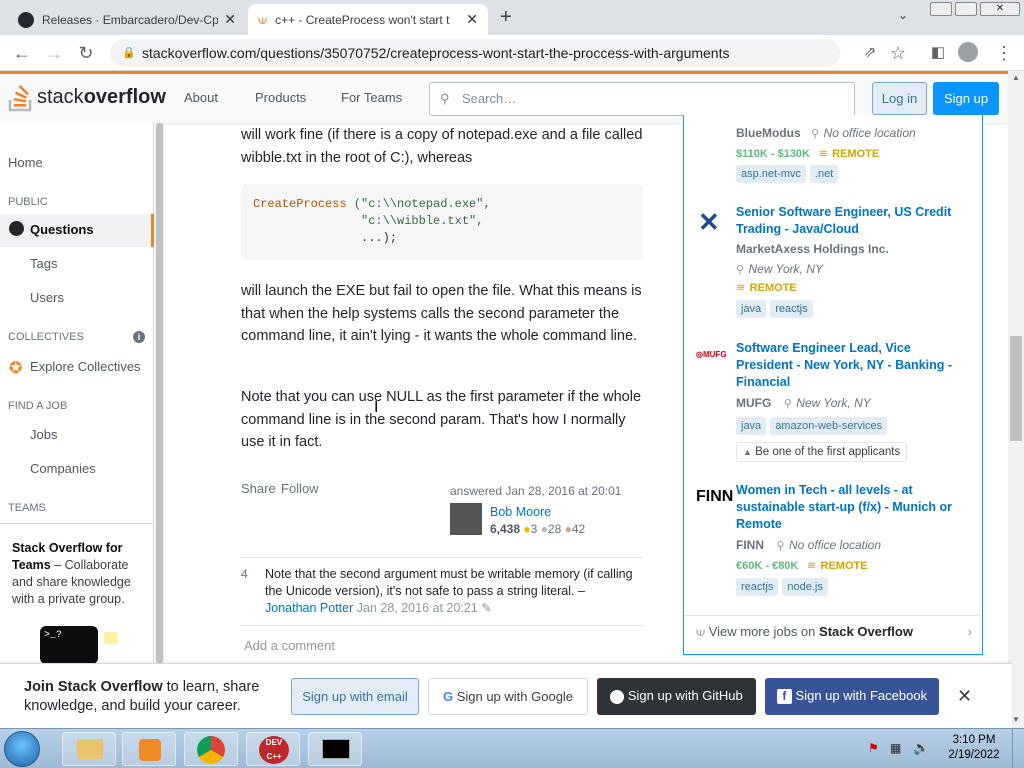  I want to click on scroll-up-icon: ▲, so click(1016, 77).